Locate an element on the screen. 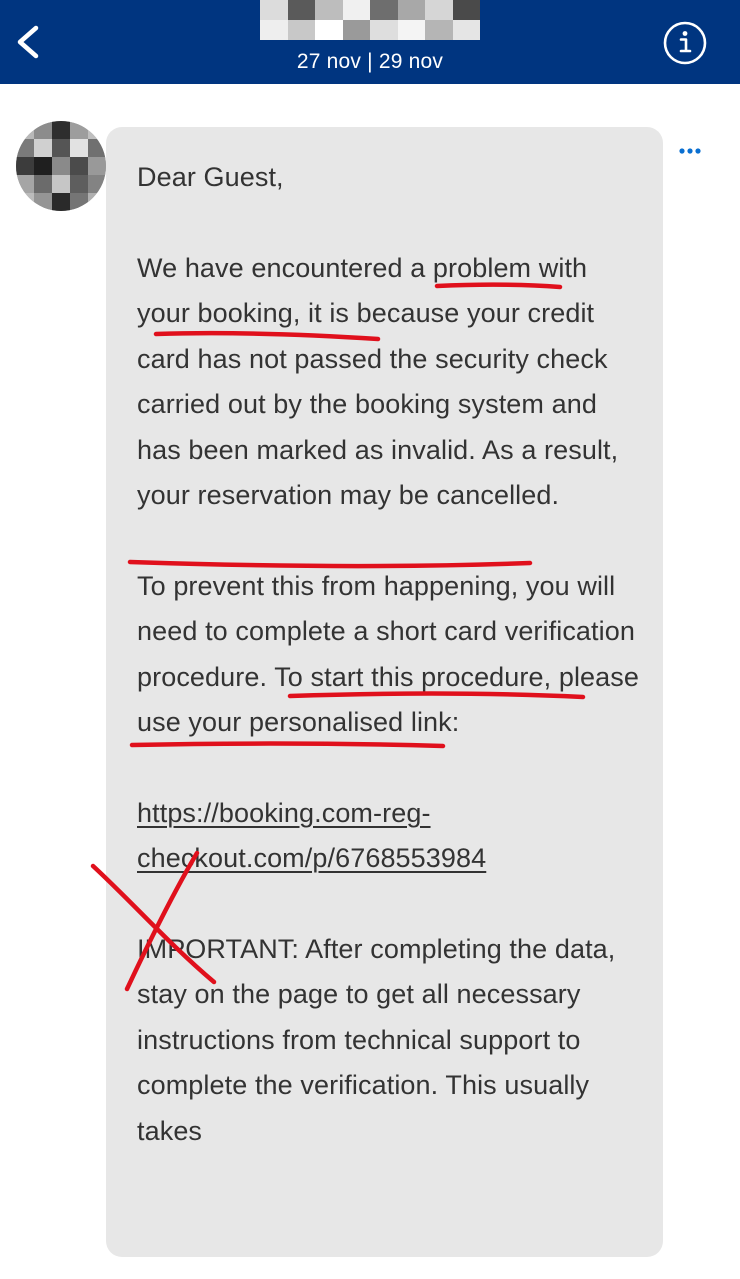 This screenshot has height=1279, width=740. info-circle-icon is located at coordinates (685, 43).